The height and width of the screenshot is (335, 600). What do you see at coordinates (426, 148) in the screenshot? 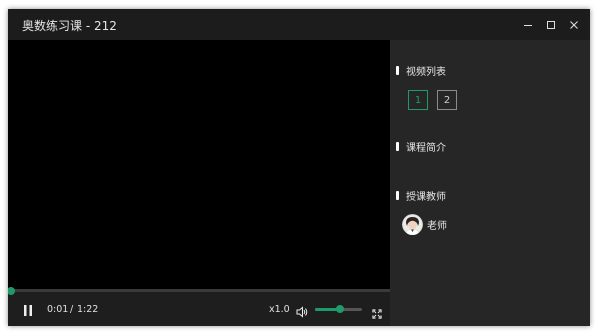
I see `course-intro-title: 课程简介` at bounding box center [426, 148].